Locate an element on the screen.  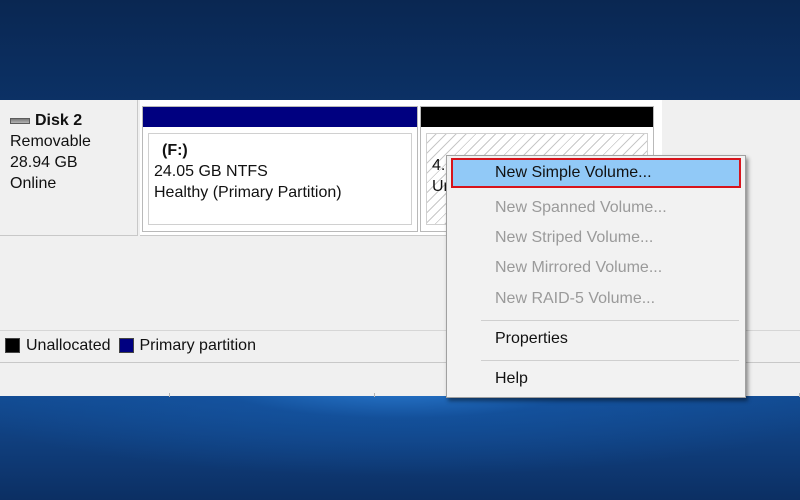
partition-size: 24.05 GB NTFS is located at coordinates (211, 171).